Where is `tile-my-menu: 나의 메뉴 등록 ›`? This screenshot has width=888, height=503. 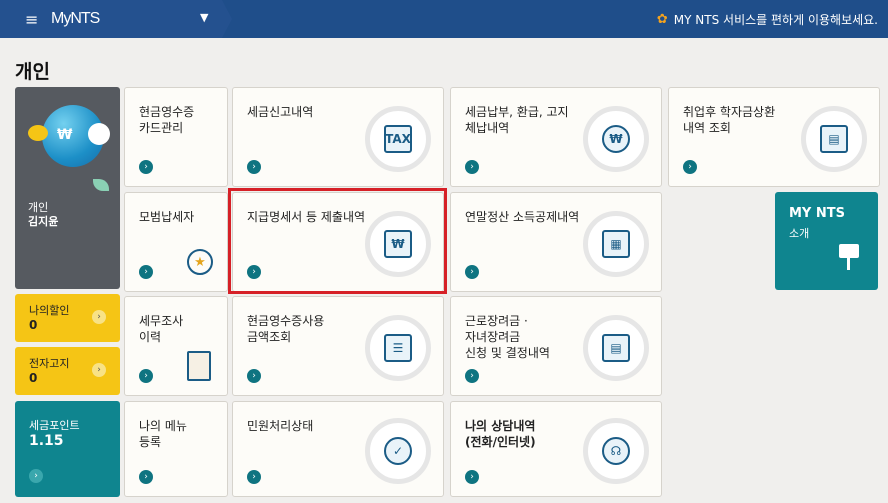
tile-my-menu: 나의 메뉴 등록 › is located at coordinates (176, 449).